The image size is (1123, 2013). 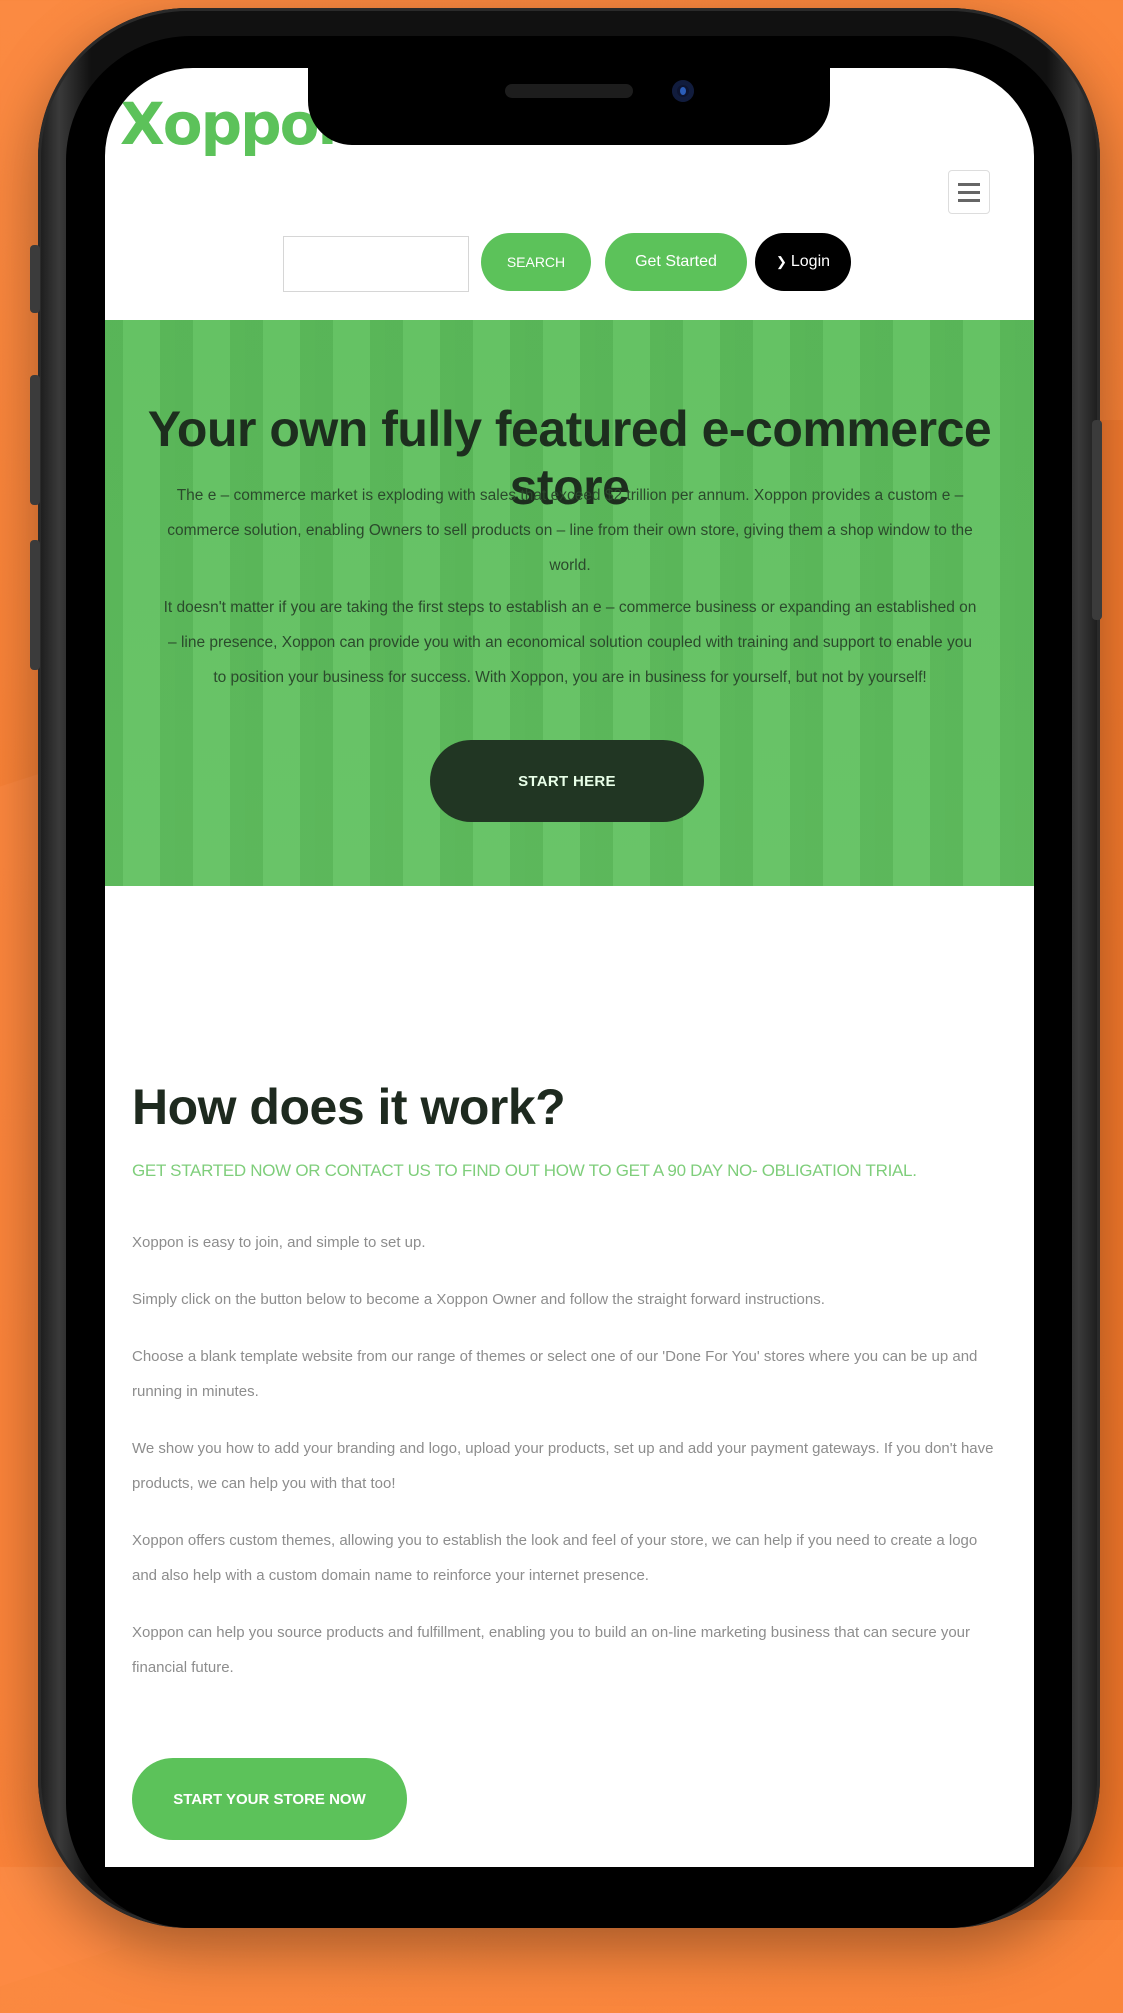 I want to click on login-button: ❯ Login, so click(x=803, y=262).